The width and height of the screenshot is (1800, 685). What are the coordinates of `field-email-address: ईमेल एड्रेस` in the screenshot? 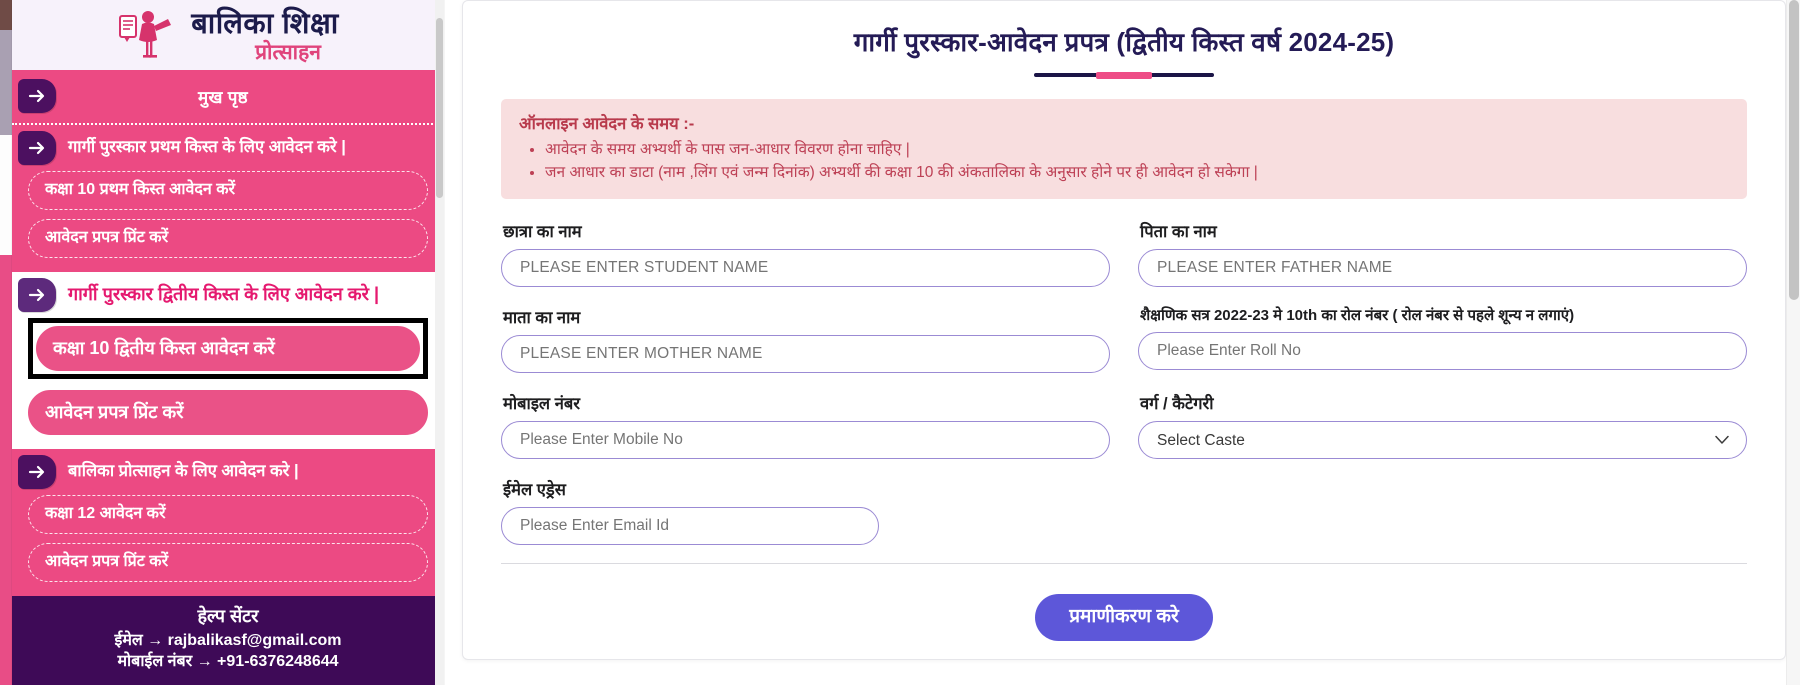 It's located at (805, 514).